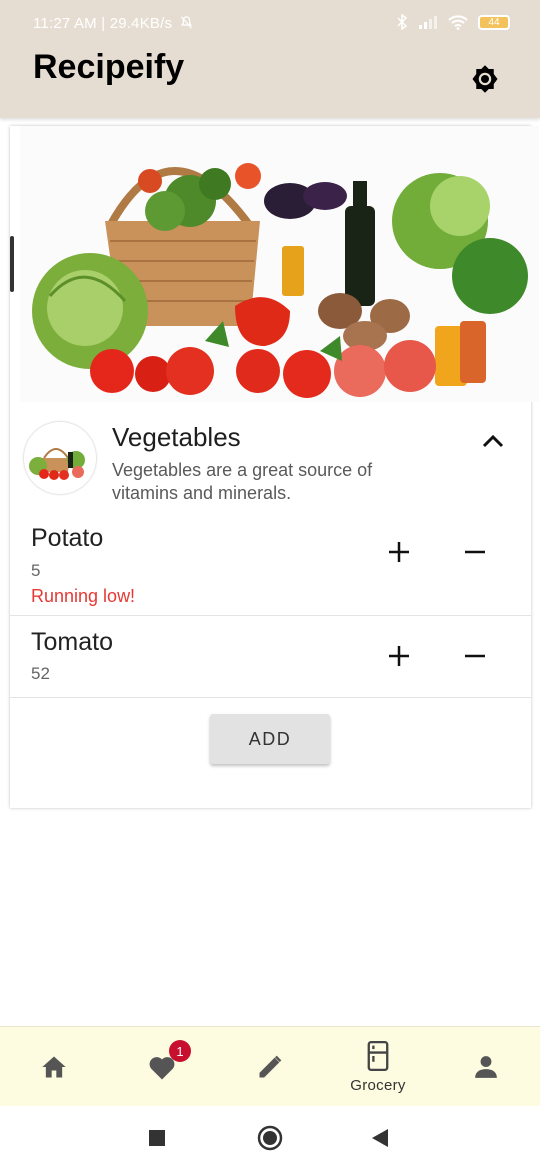 This screenshot has width=540, height=1170. I want to click on list-item: Potato 5 Running low!, so click(270, 565).